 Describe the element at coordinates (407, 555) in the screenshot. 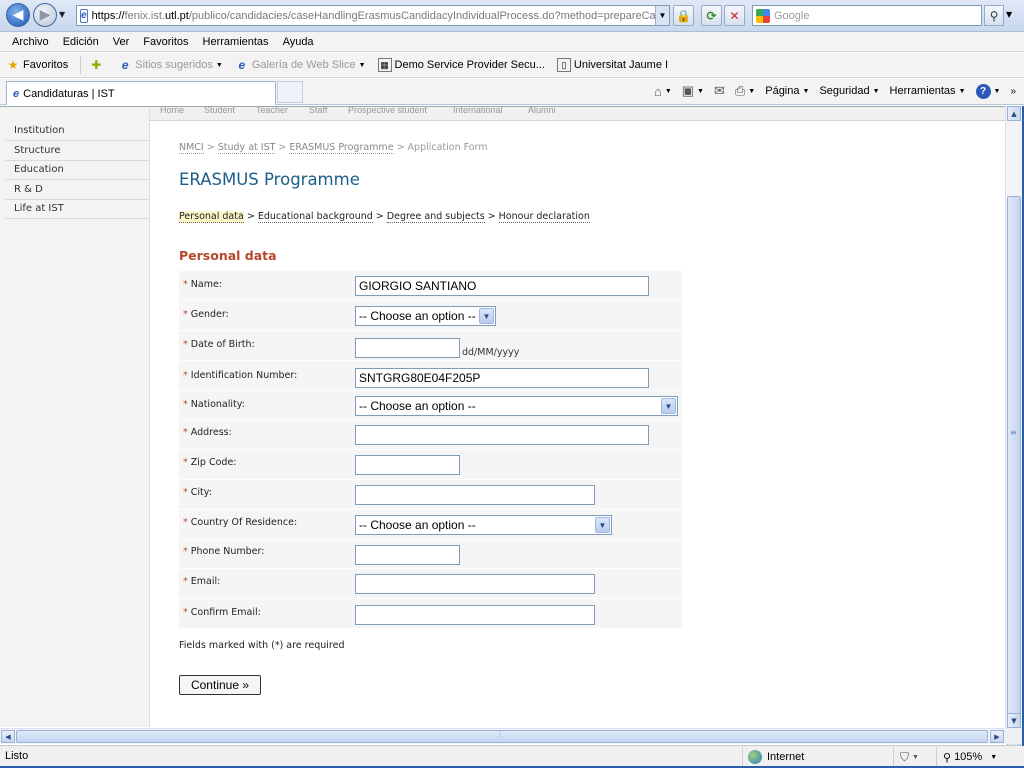

I see `phone-number-field` at that location.